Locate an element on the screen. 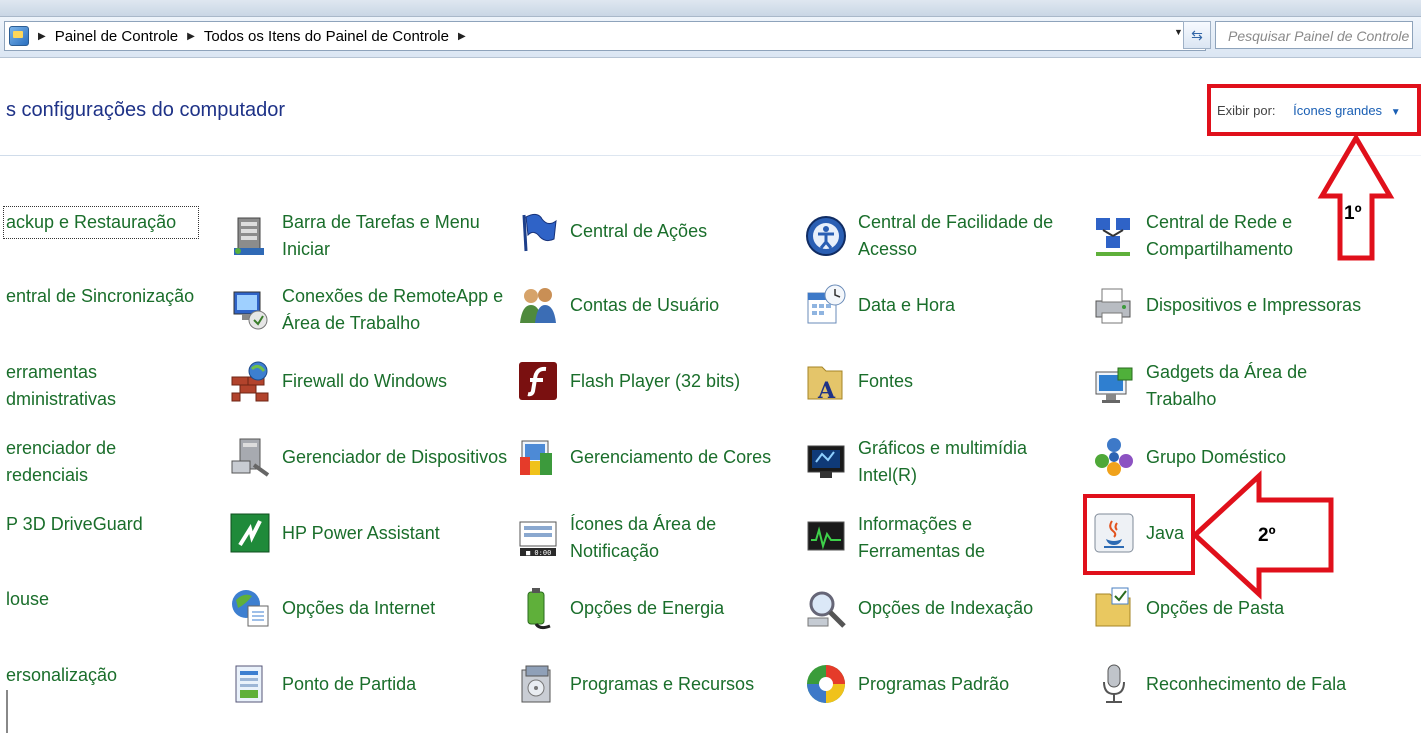  network-icon is located at coordinates (1114, 236).